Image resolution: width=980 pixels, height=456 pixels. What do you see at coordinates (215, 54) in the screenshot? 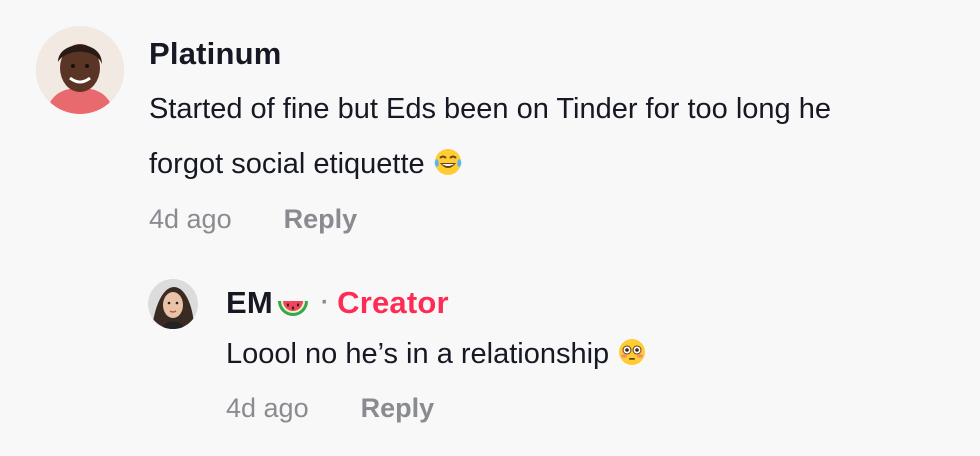
I see `comment-username: Platinum` at bounding box center [215, 54].